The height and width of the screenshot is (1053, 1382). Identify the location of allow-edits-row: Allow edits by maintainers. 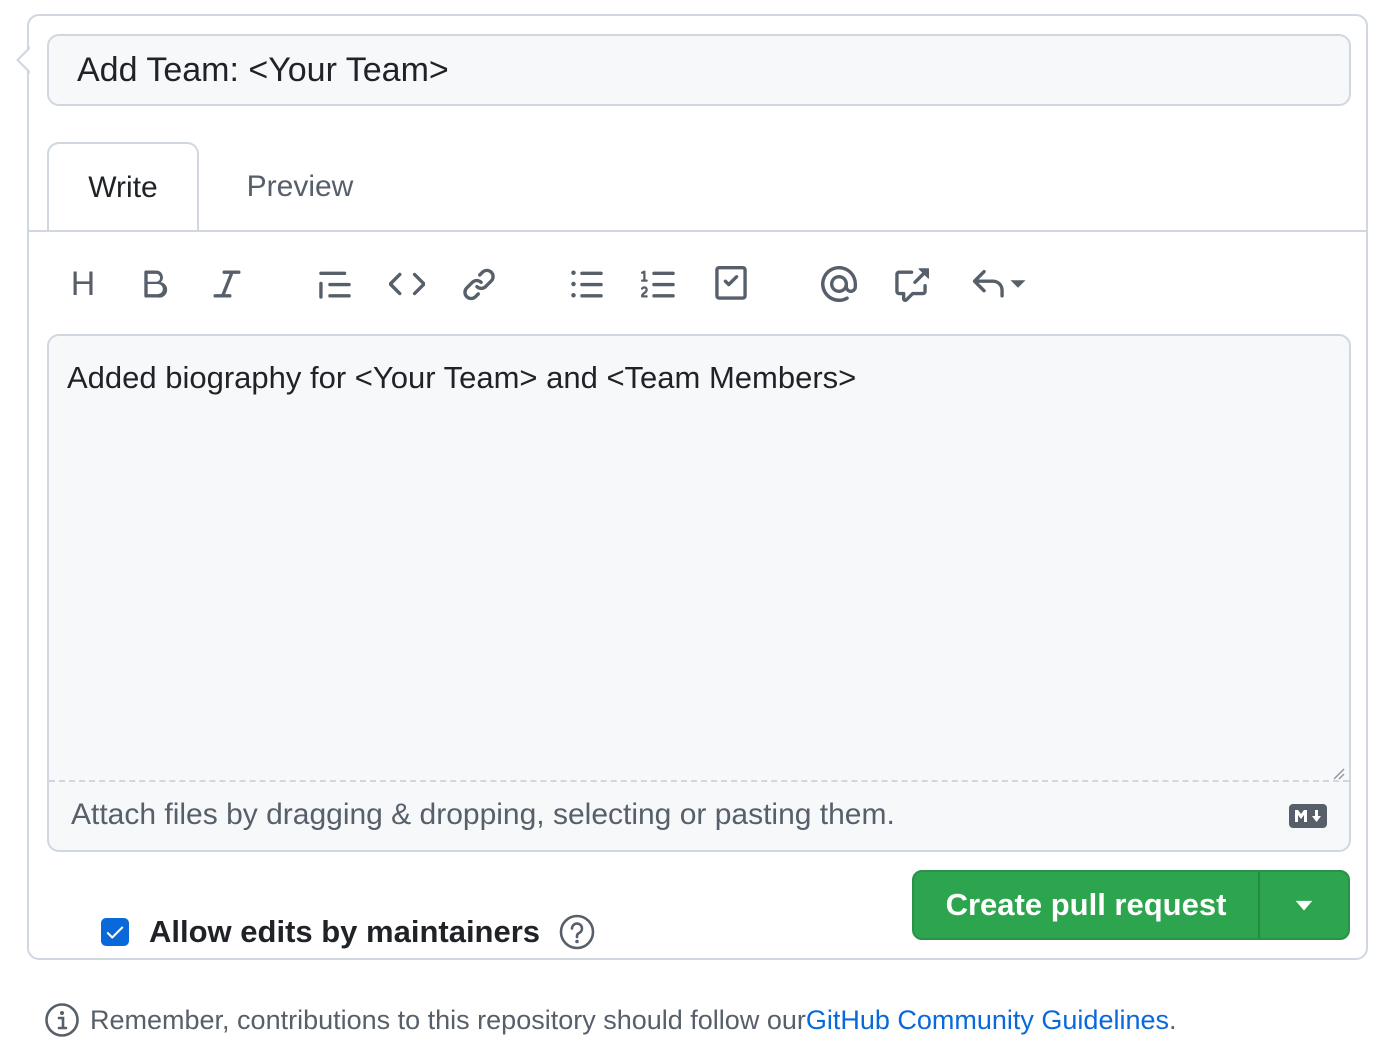
(348, 932).